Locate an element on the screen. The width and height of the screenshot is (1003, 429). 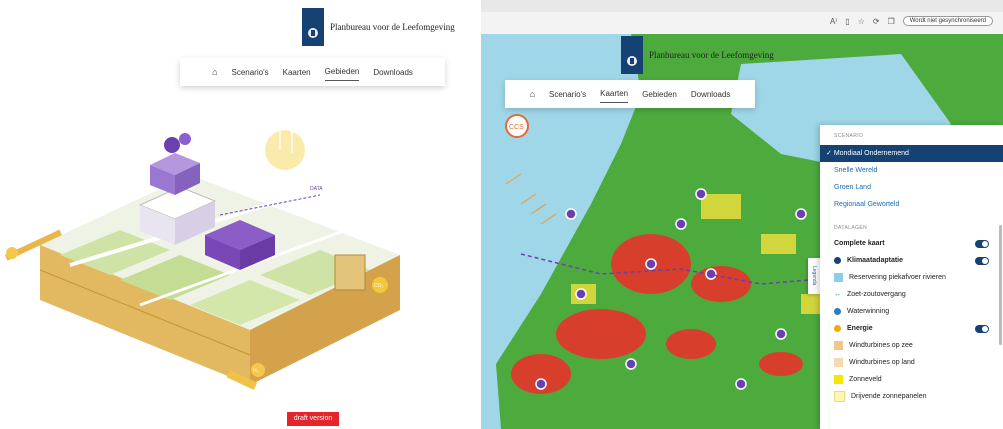
layer-energie: Energie is located at coordinates (911, 328).